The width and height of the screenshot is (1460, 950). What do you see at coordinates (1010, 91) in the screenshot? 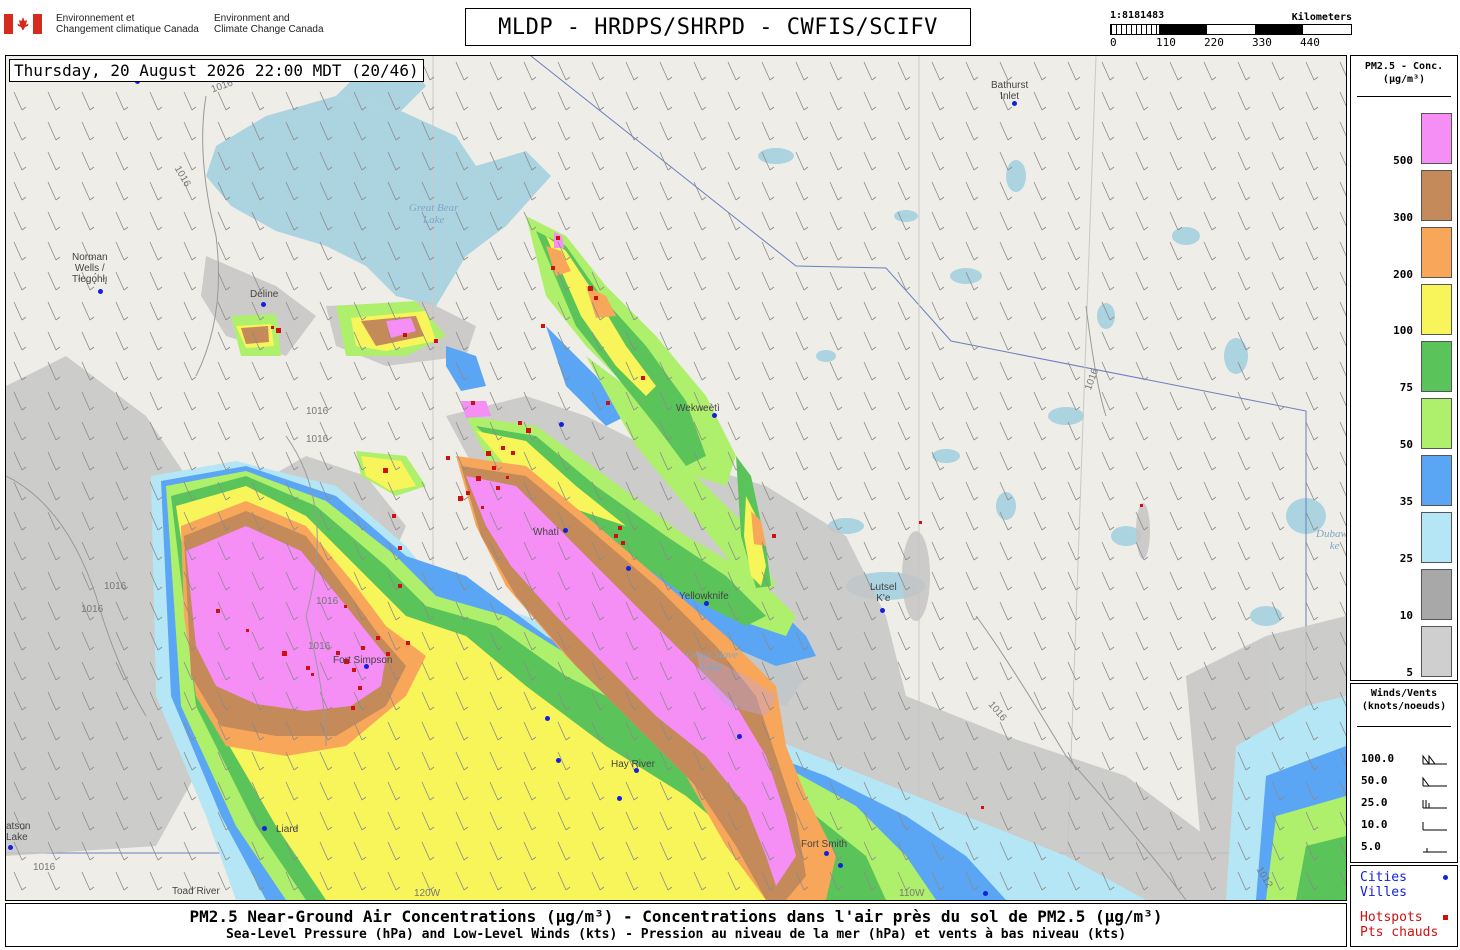
I see `place-bathurst-inlet: Bathurst Inlet` at bounding box center [1010, 91].